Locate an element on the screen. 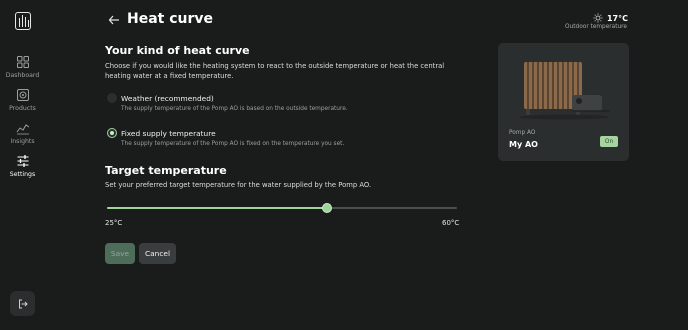 This screenshot has width=688, height=330. page-title: Heat curve is located at coordinates (170, 19).